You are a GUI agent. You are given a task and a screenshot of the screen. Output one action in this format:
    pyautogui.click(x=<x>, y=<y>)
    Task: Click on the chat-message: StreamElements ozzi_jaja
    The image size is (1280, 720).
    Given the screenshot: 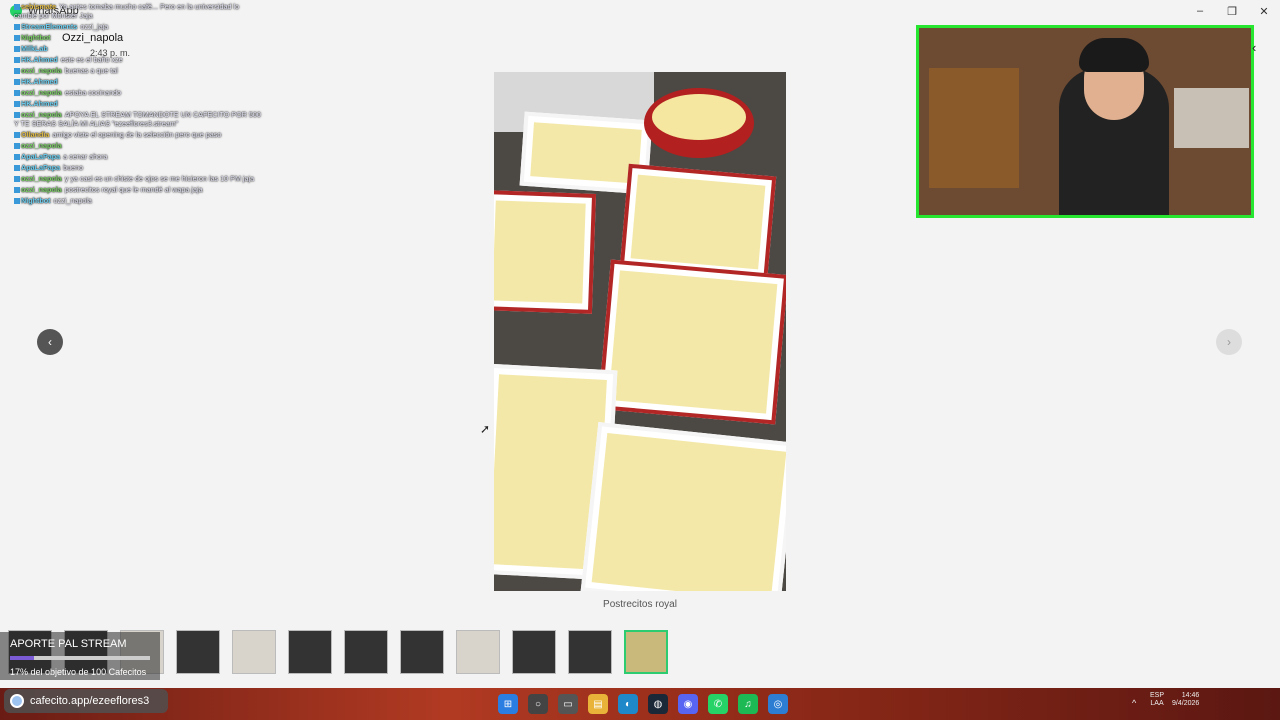 What is the action you would take?
    pyautogui.click(x=139, y=26)
    